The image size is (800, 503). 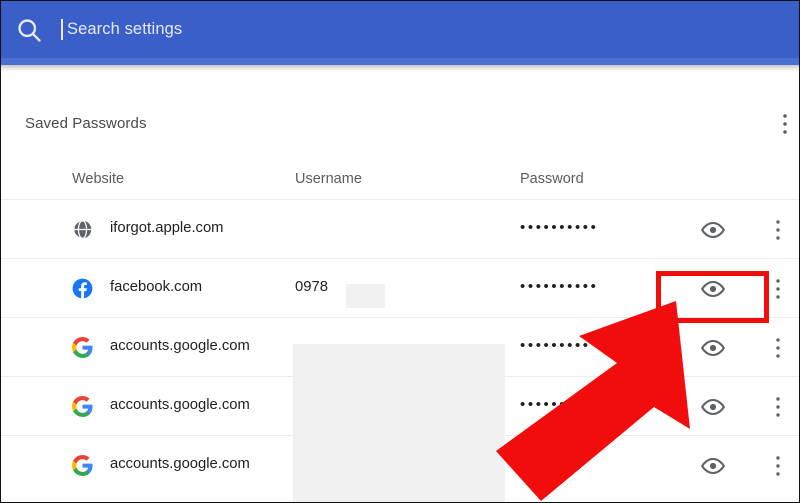 I want to click on annotation-arrow-icon, so click(x=593, y=401).